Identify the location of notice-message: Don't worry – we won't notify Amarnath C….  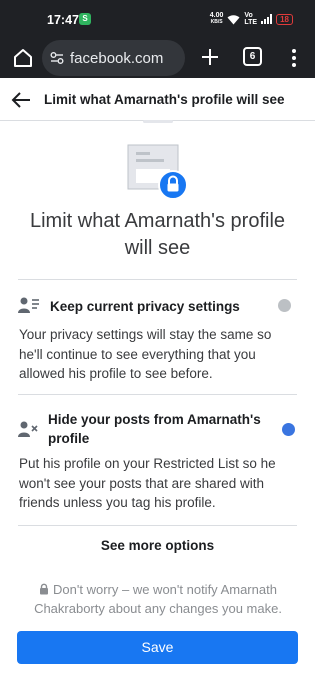
(158, 599).